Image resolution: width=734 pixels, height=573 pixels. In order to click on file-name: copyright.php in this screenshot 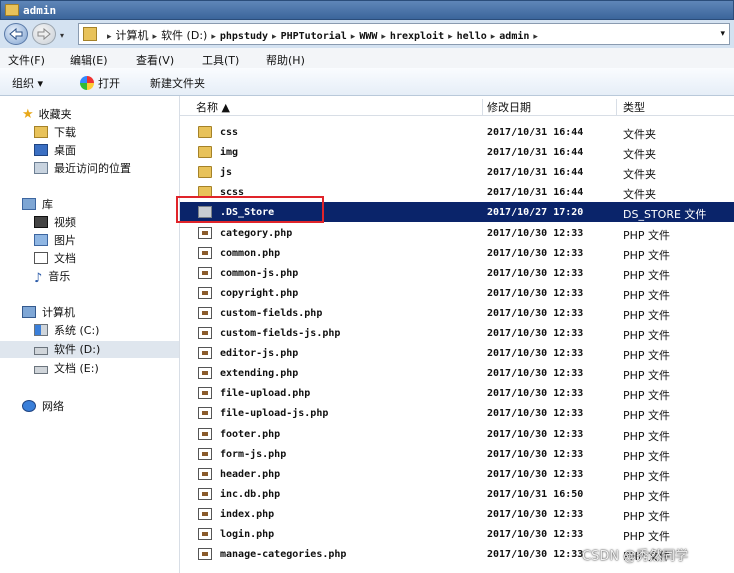, I will do `click(259, 293)`.